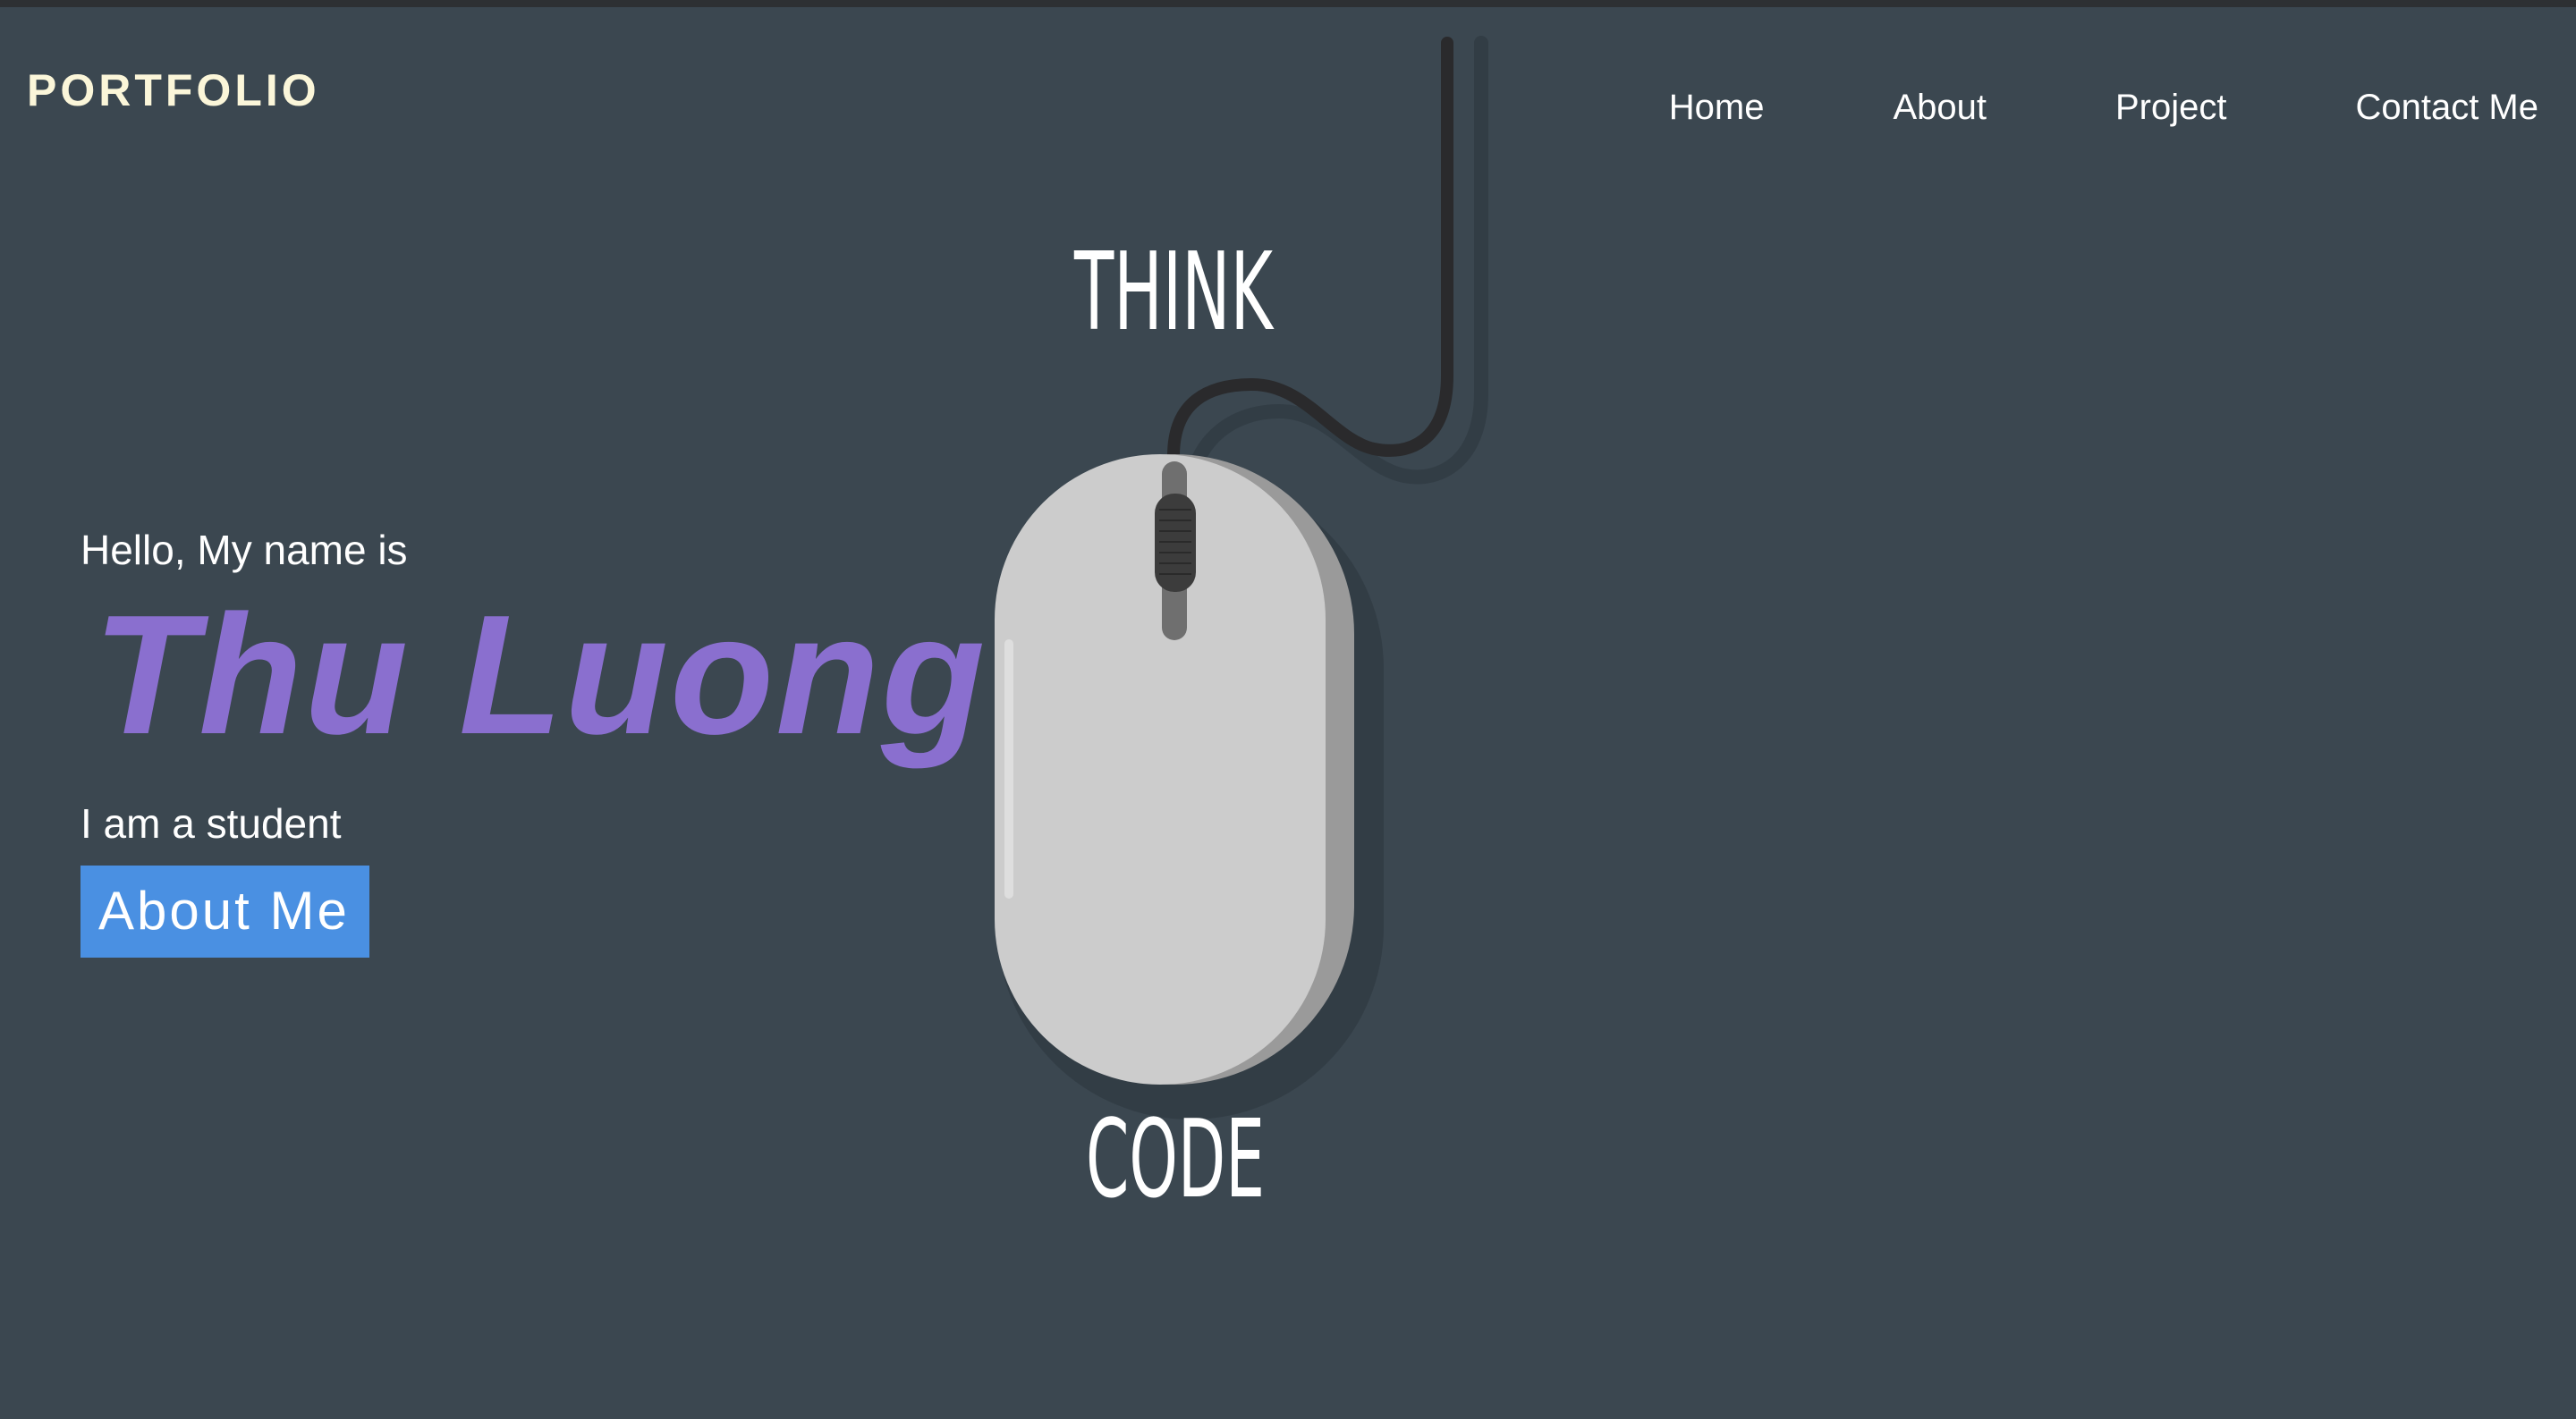  I want to click on think-text: THINK, so click(1174, 293).